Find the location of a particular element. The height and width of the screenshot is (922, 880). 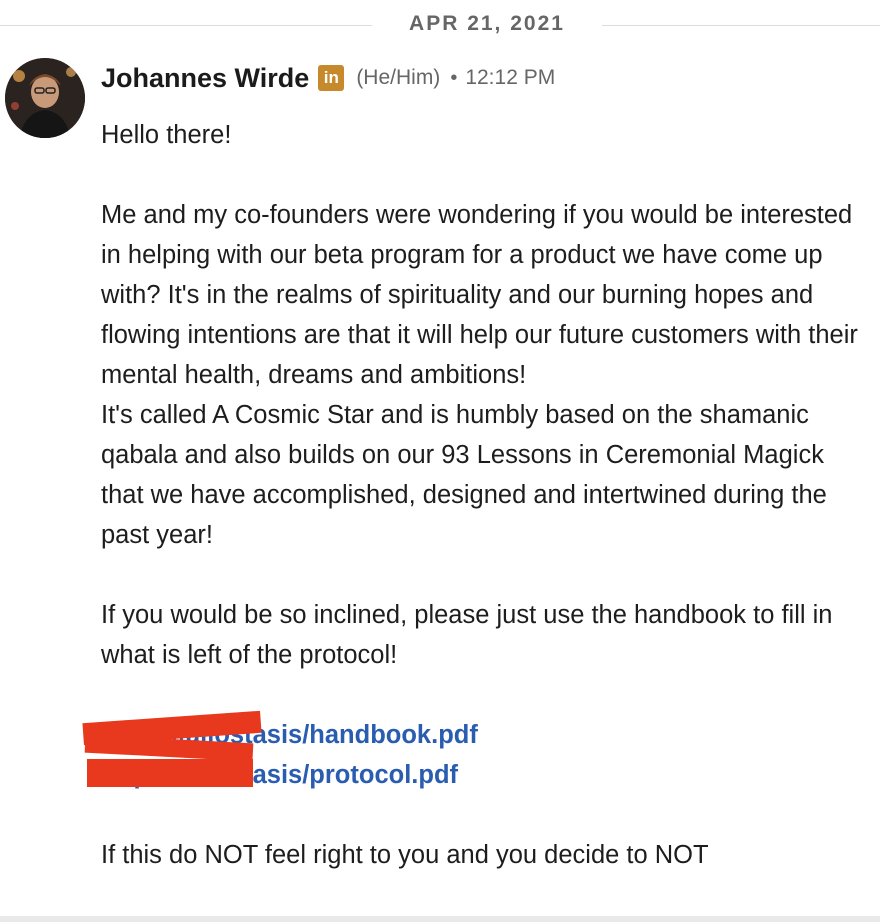

bottom-scroll-edge is located at coordinates (440, 919).